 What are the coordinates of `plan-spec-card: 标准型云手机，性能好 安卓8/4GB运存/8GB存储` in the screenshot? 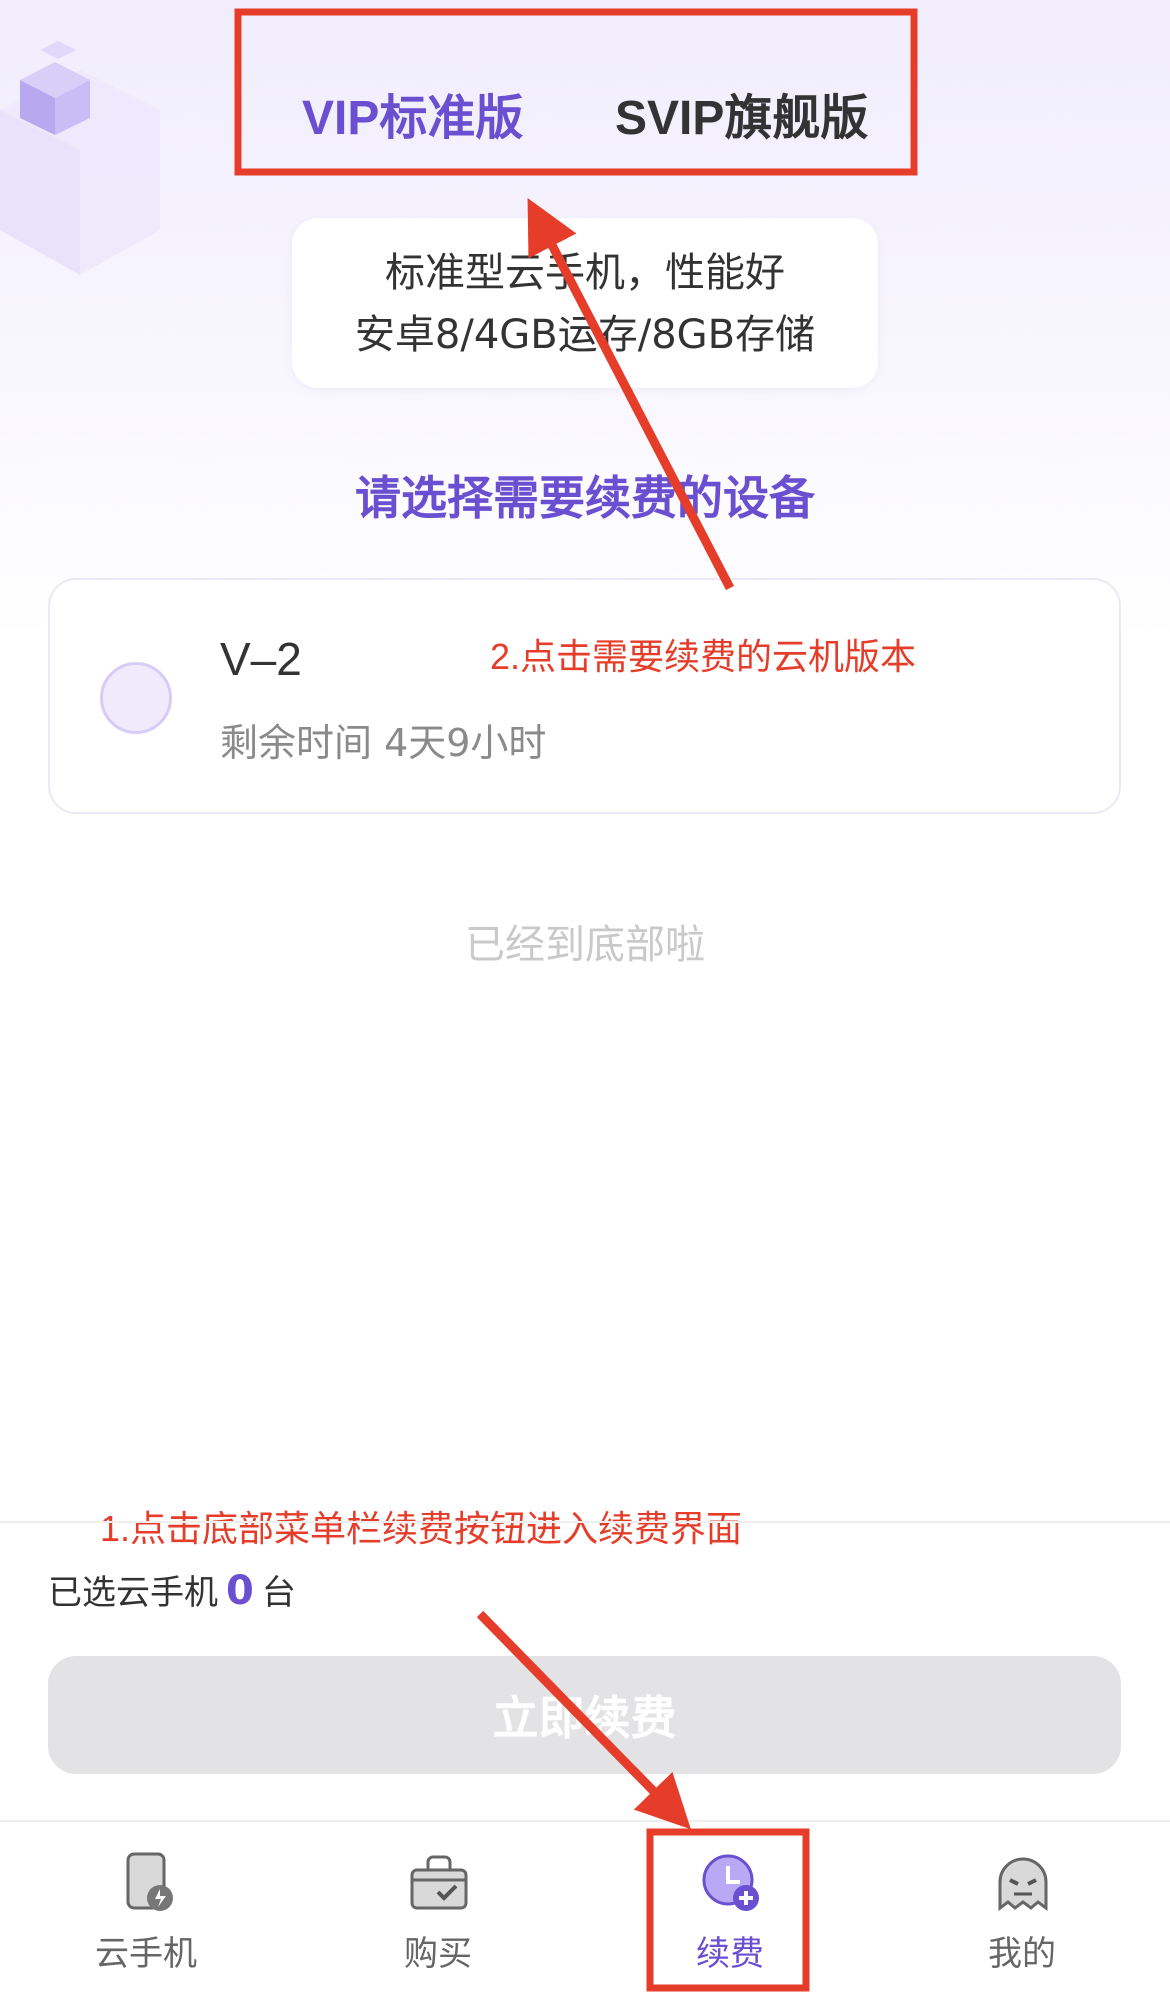 It's located at (585, 303).